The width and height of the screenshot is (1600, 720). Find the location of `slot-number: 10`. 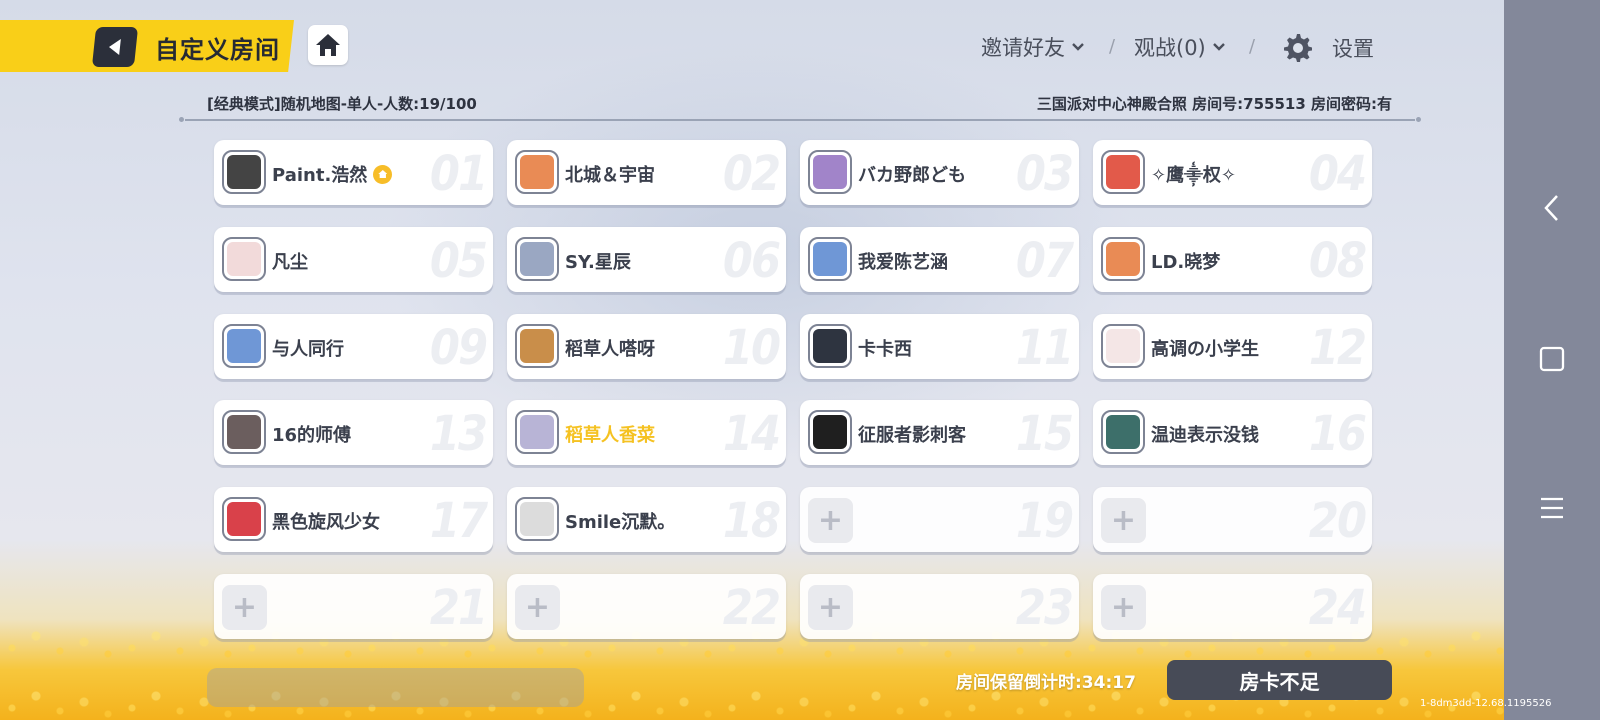

slot-number: 10 is located at coordinates (751, 348).